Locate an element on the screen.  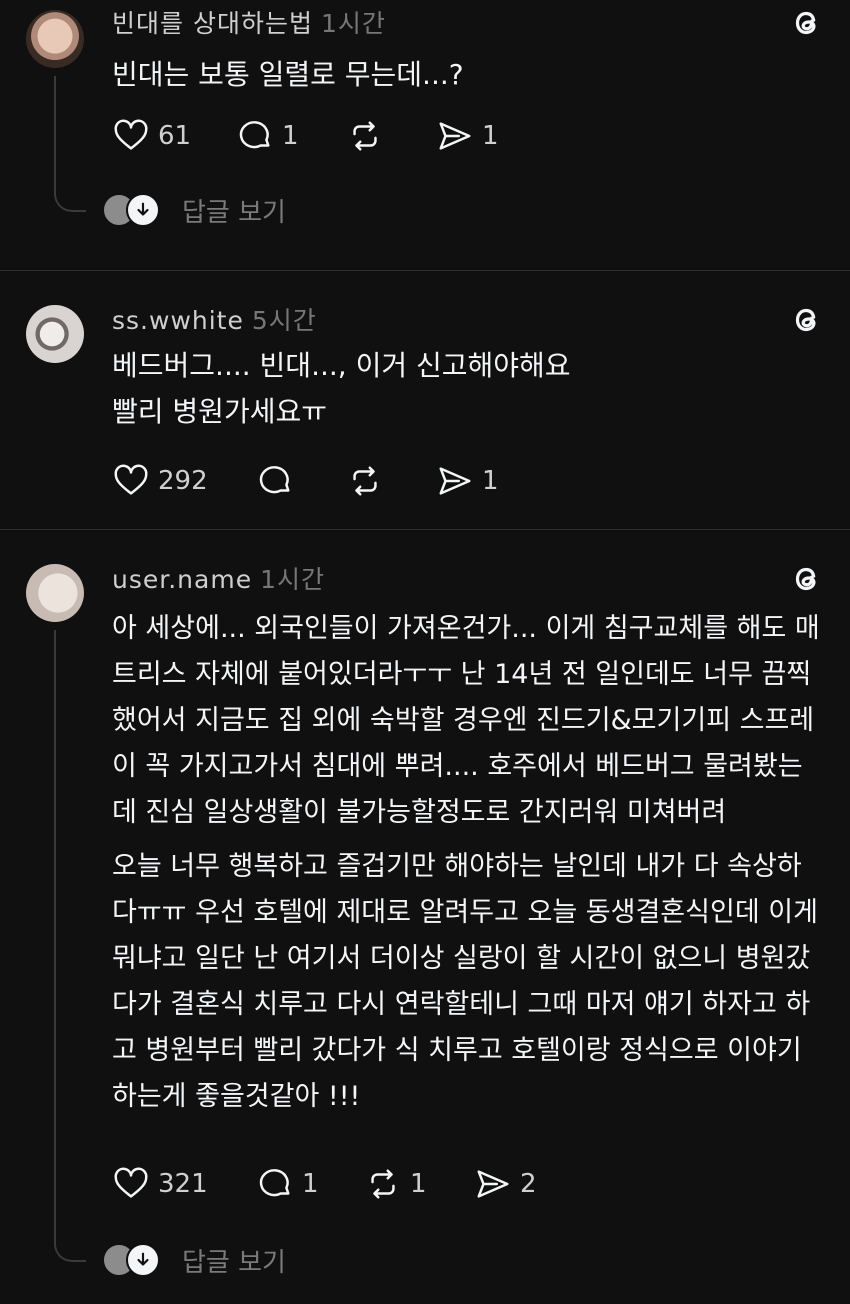
like-count: 292 is located at coordinates (183, 481).